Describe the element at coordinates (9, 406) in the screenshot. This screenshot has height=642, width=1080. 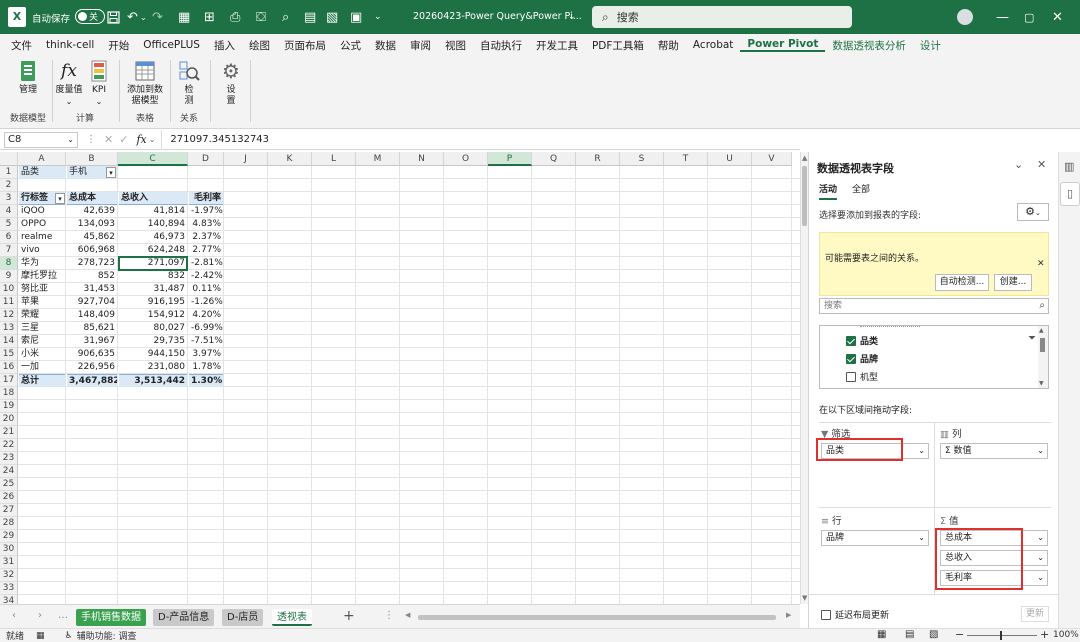
I see `row-header: 19` at that location.